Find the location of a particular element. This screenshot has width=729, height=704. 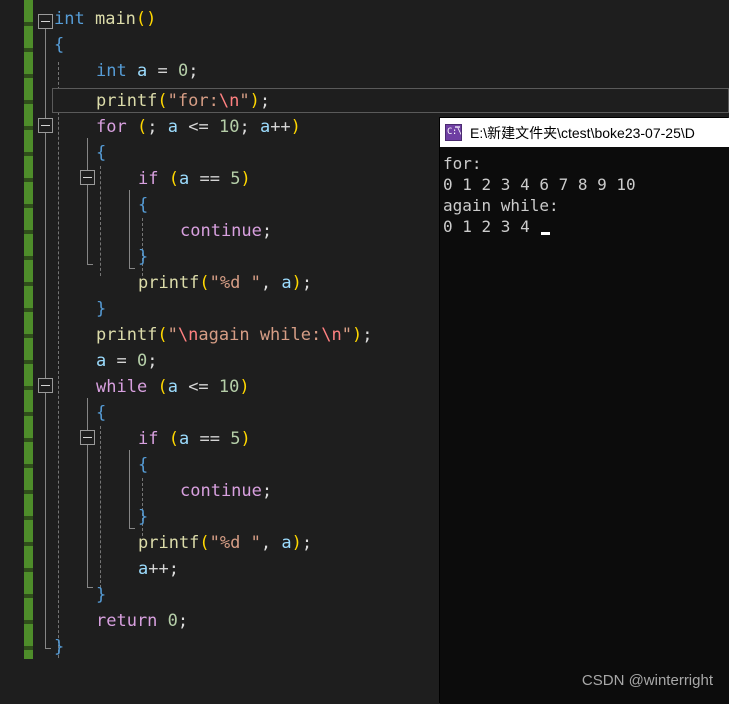

code-line-23: } is located at coordinates (101, 595).